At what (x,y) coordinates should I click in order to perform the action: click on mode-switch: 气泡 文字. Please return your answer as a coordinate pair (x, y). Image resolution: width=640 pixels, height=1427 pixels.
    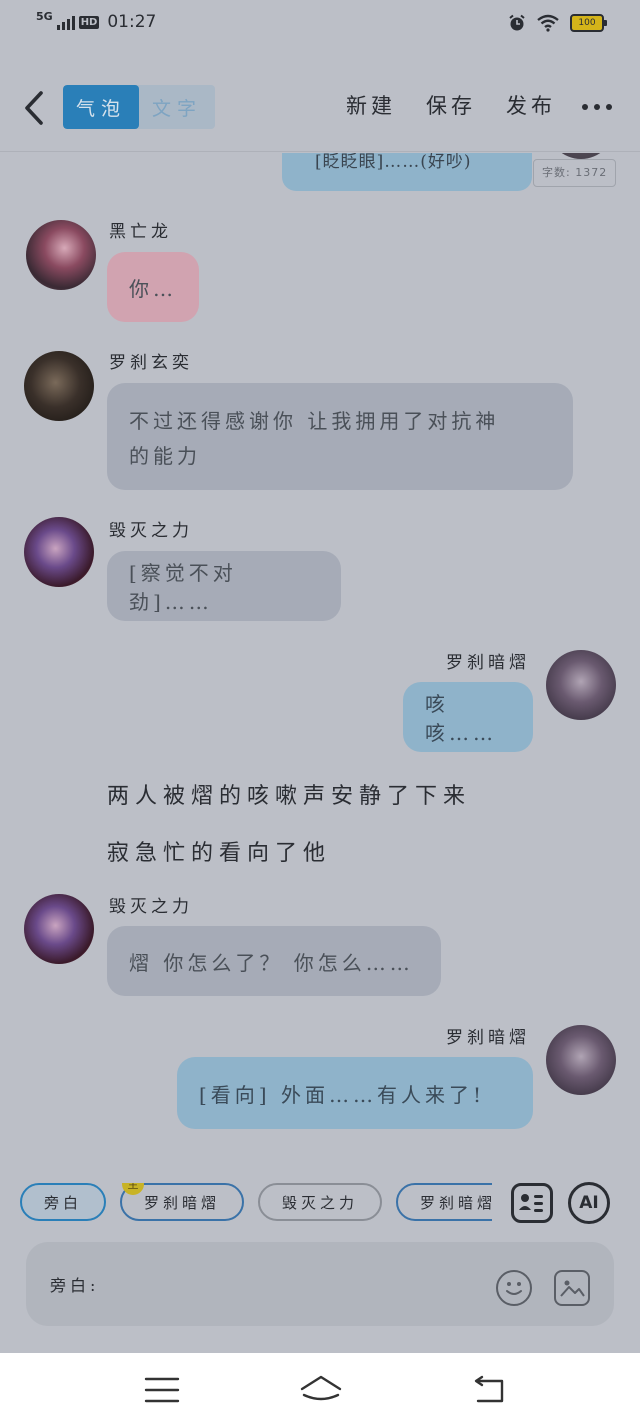
    Looking at the image, I should click on (139, 107).